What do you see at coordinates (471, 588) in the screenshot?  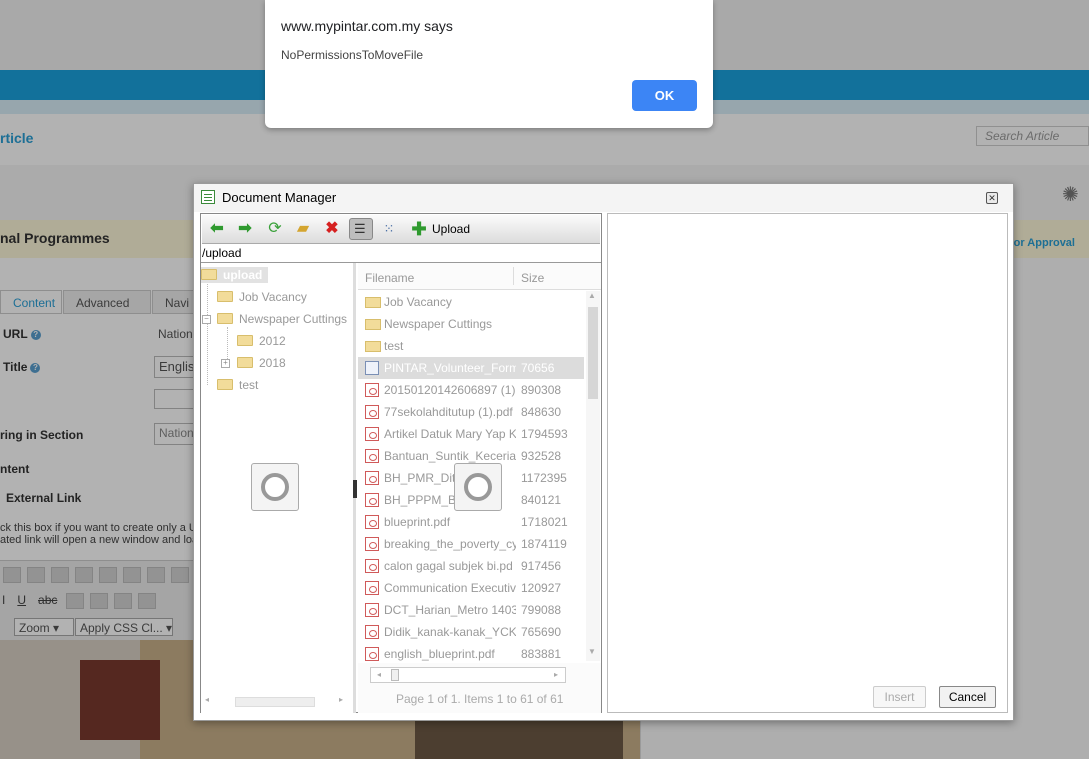 I see `file-row: Communication Executiv 120927` at bounding box center [471, 588].